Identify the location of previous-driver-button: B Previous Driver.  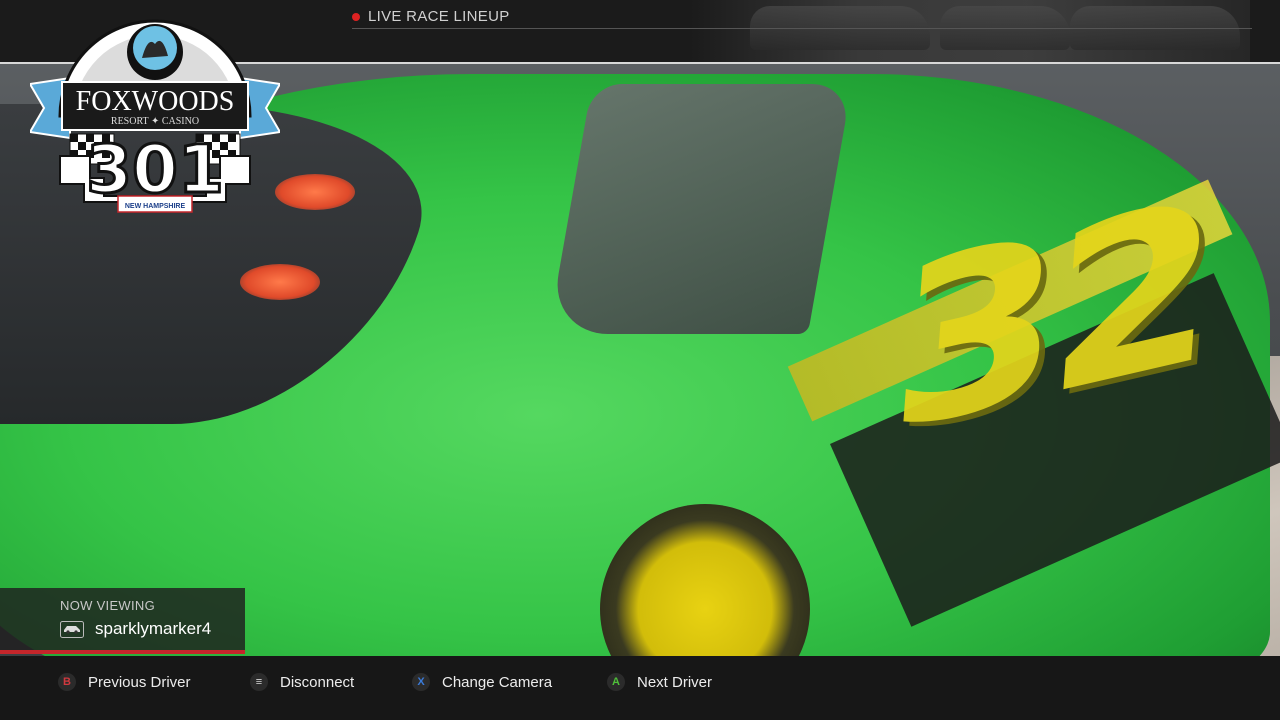
(124, 682).